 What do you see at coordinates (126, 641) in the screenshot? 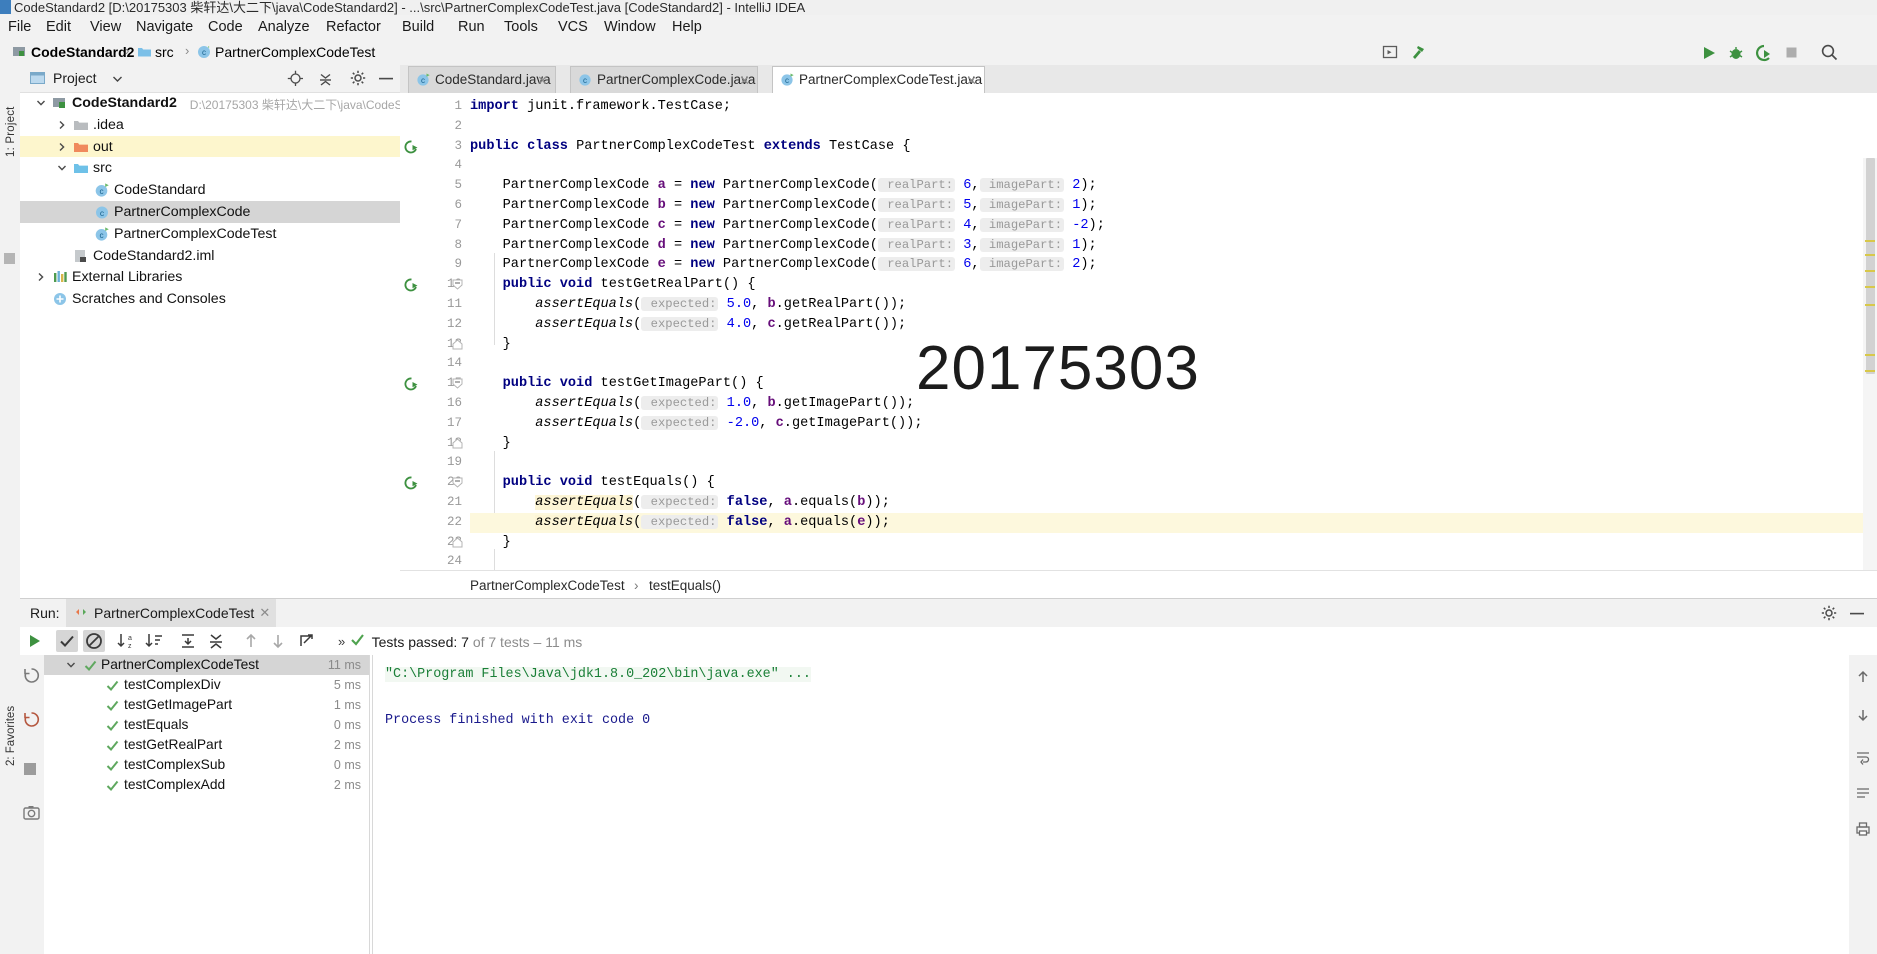
I see `sort-alphabetically-button: a z` at bounding box center [126, 641].